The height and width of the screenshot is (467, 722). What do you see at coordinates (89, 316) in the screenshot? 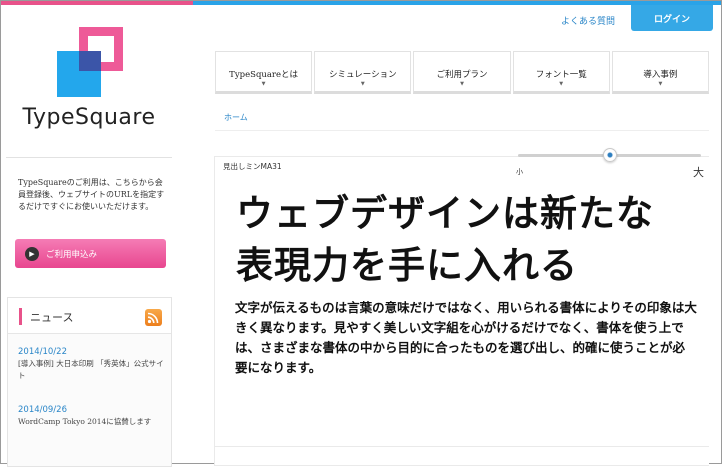
I see `news-header: ニュース` at bounding box center [89, 316].